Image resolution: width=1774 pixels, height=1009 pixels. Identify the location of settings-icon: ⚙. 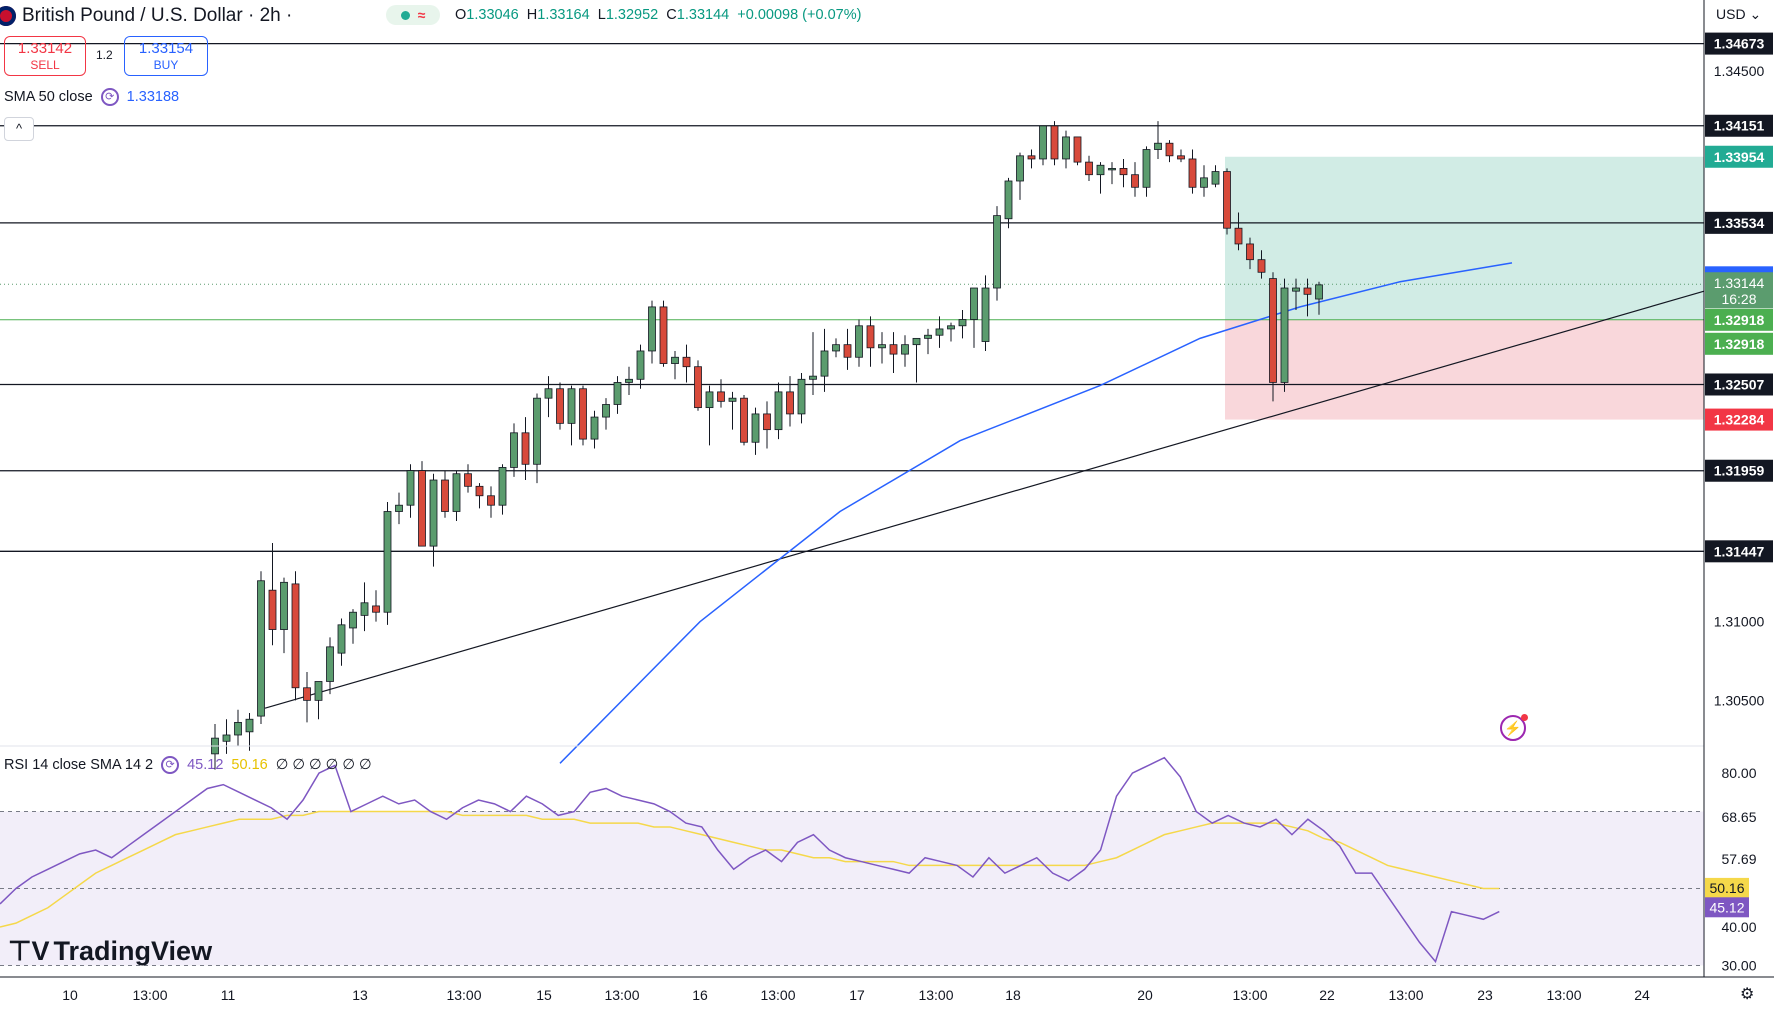
(1747, 994).